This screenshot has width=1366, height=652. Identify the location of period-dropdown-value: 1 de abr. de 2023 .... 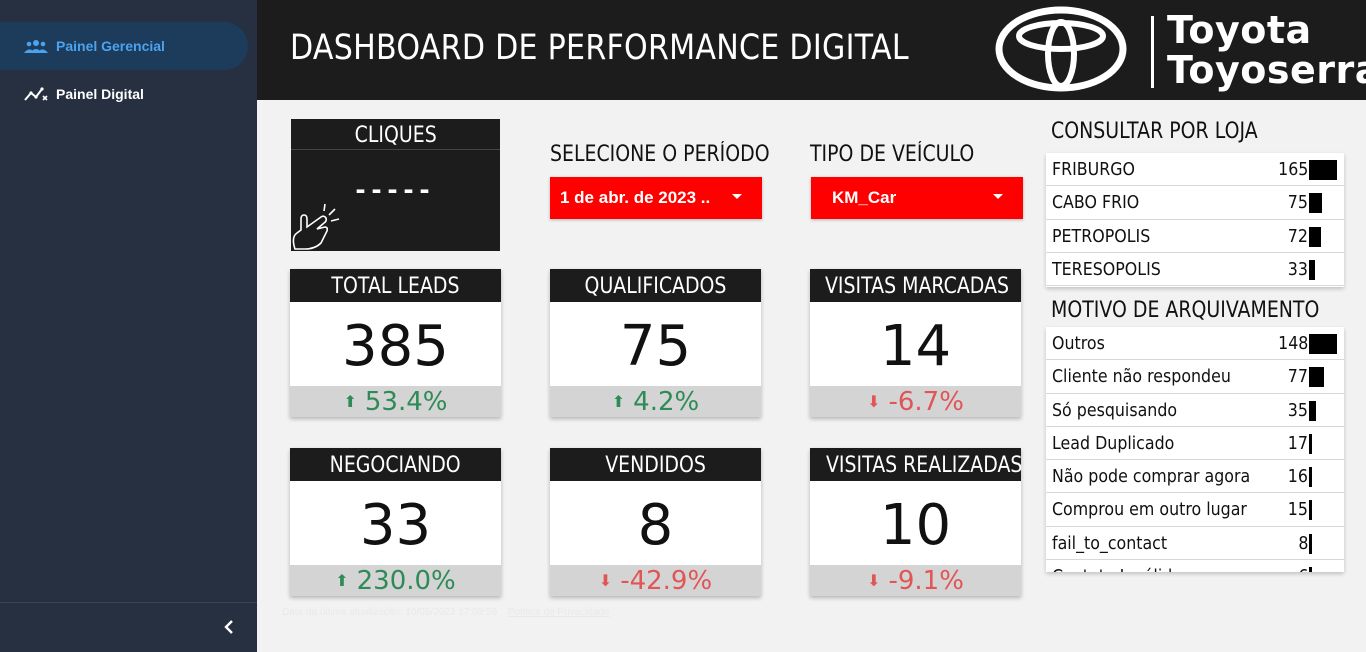
(635, 197).